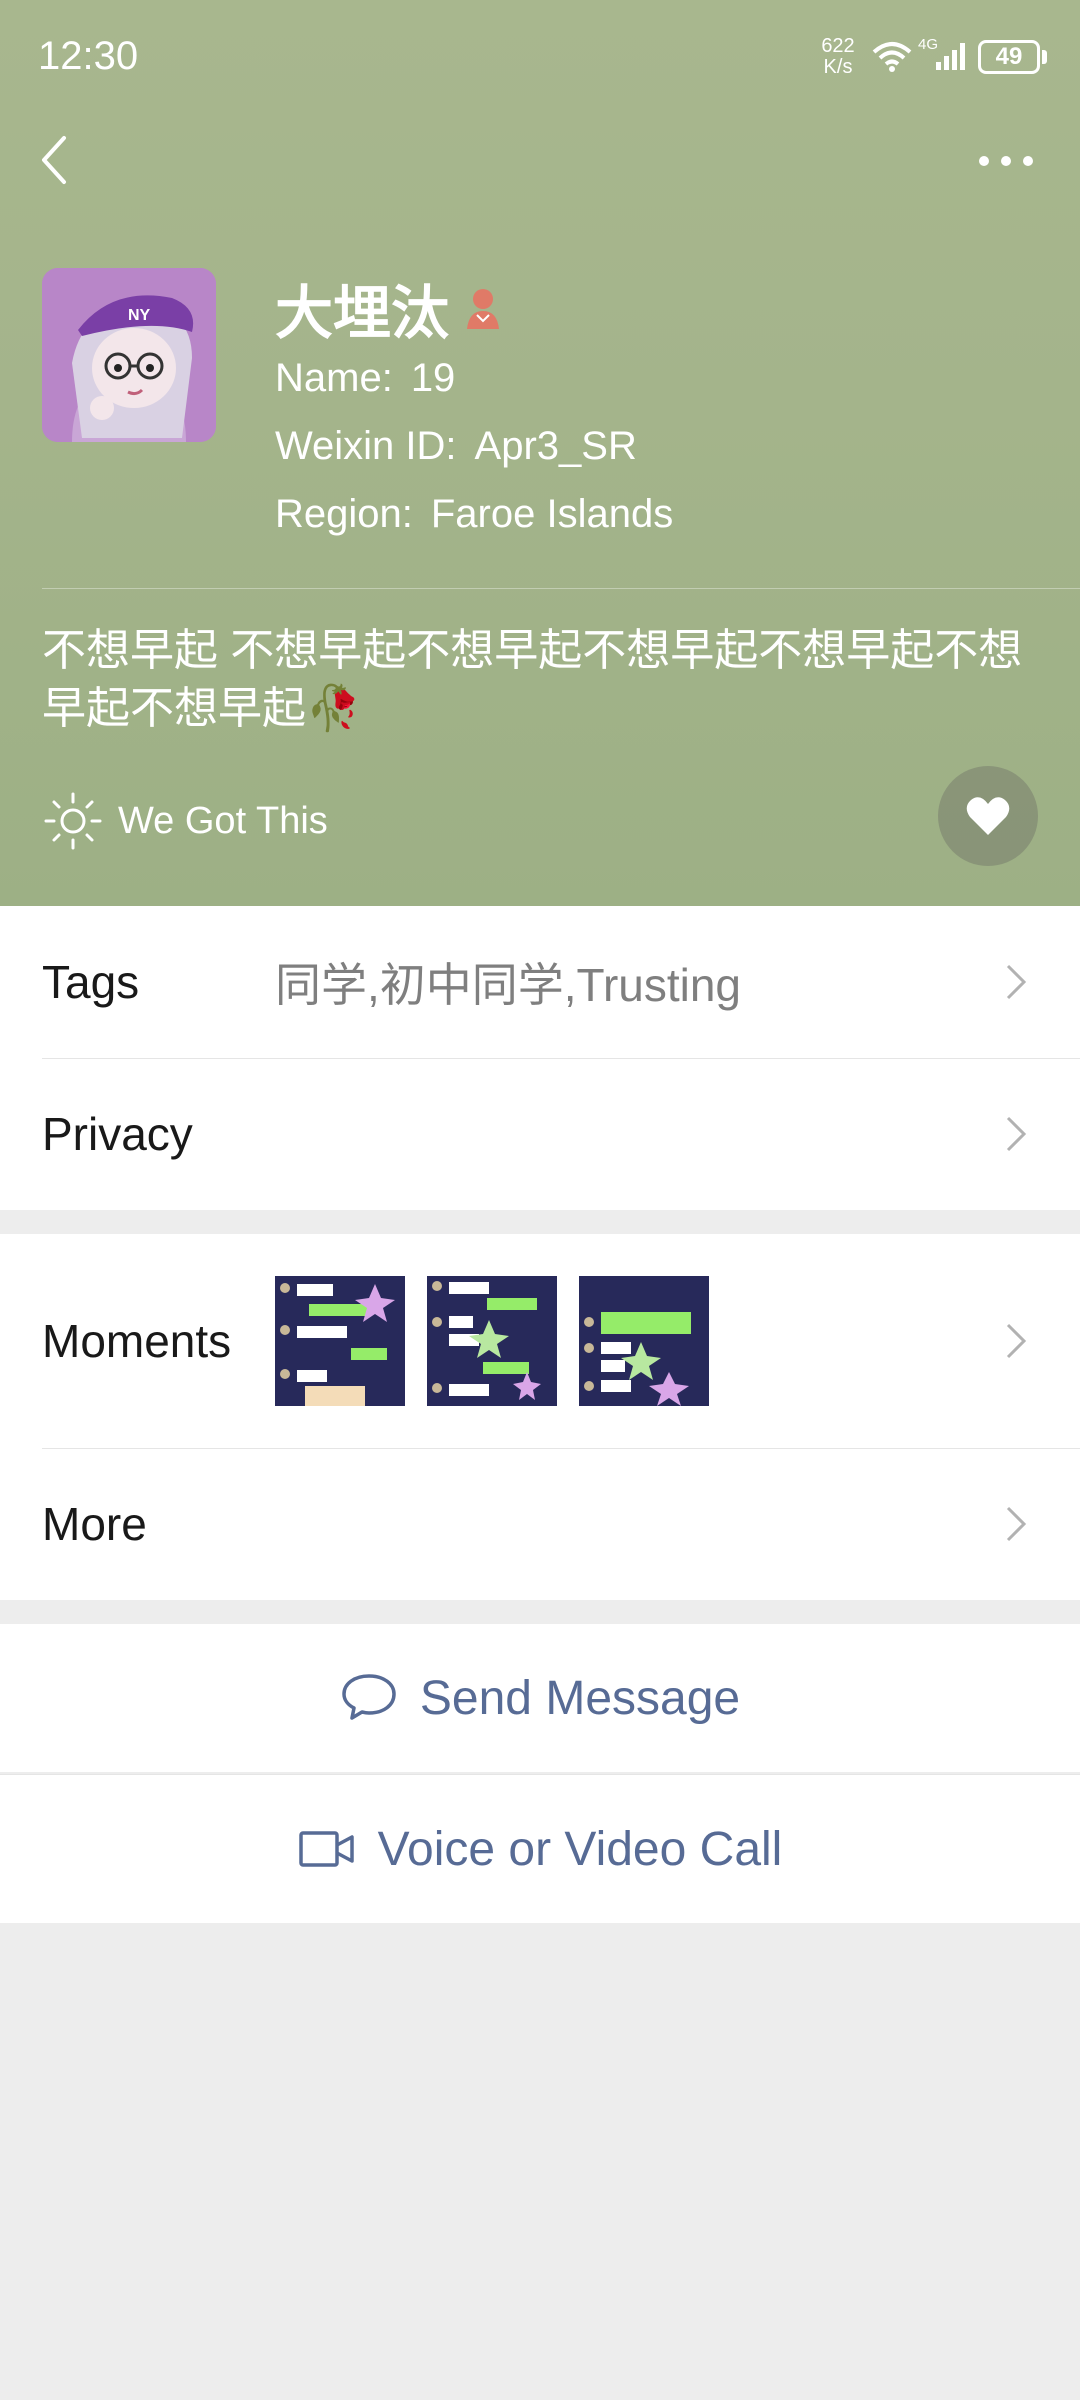 The image size is (1080, 2400). Describe the element at coordinates (117, 1134) in the screenshot. I see `privacy-label: Privacy` at that location.